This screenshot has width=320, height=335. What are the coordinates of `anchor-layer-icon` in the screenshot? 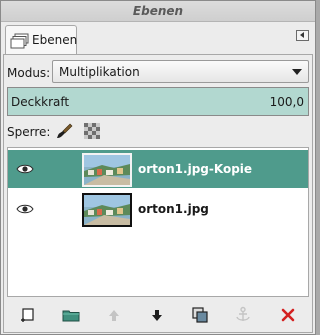 It's located at (243, 315).